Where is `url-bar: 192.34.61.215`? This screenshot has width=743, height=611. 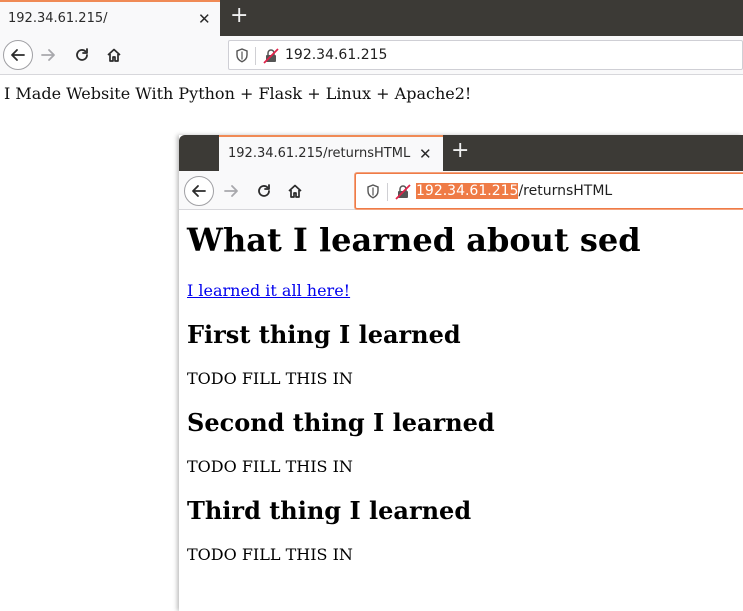
url-bar: 192.34.61.215 is located at coordinates (485, 55).